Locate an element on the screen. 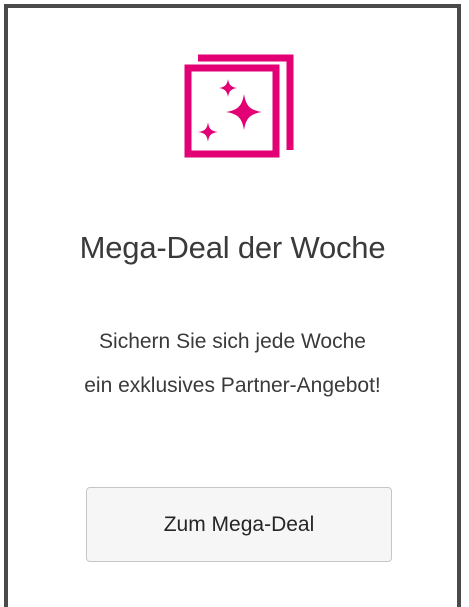 This screenshot has width=469, height=607. mega-deal-button: Zum Mega-Deal is located at coordinates (239, 524).